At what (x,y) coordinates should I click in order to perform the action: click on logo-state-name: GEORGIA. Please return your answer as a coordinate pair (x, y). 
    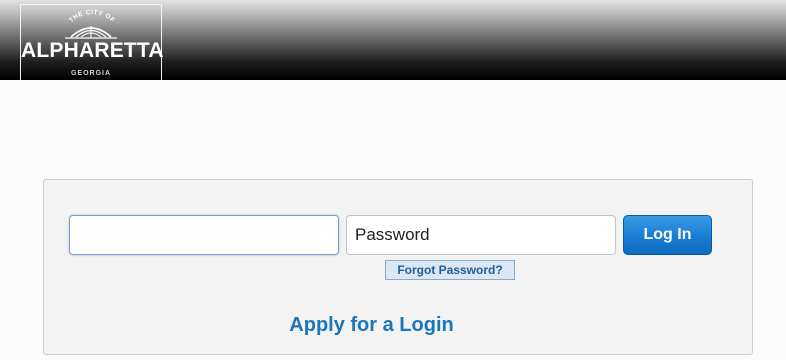
    Looking at the image, I should click on (91, 73).